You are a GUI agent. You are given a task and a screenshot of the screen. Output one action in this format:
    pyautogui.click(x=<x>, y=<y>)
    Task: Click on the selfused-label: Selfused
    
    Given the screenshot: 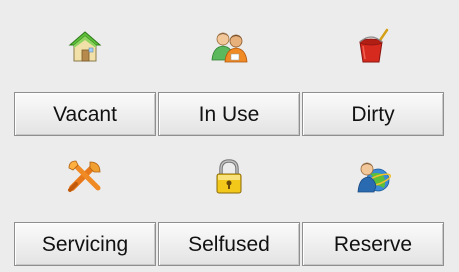 What is the action you would take?
    pyautogui.click(x=229, y=244)
    